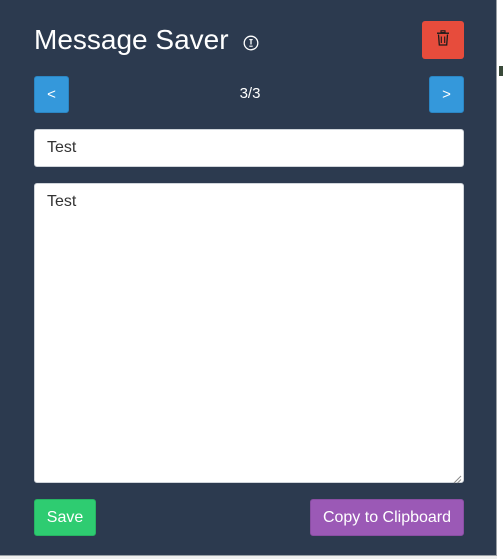 This screenshot has height=559, width=504. I want to click on message-title-input, so click(249, 148).